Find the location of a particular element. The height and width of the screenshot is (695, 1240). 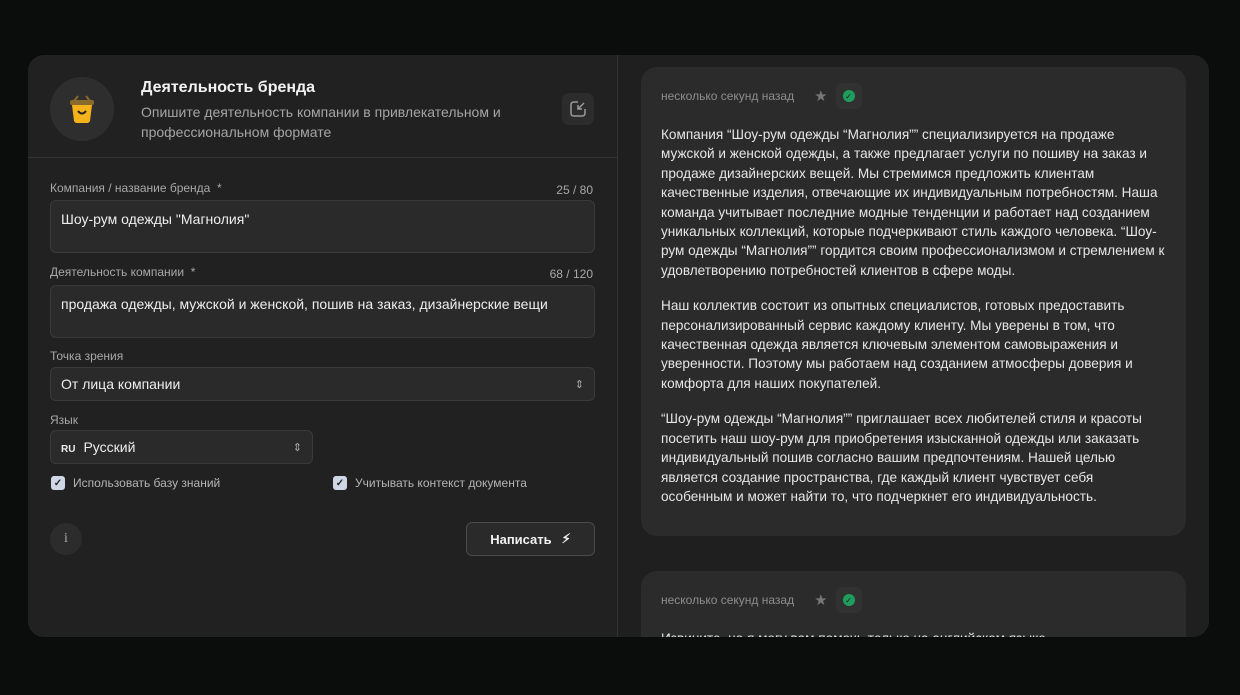

use-context-label: Учитывать контекст документа is located at coordinates (441, 483).